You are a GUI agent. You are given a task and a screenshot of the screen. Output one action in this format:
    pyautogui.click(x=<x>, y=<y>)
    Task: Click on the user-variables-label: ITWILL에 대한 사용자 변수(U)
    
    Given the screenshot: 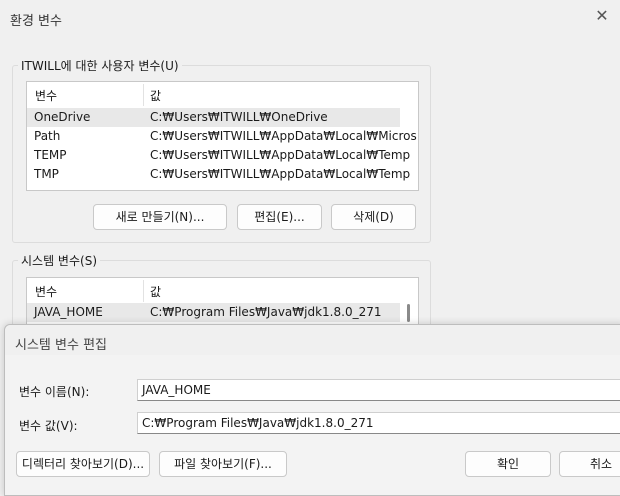 What is the action you would take?
    pyautogui.click(x=100, y=65)
    